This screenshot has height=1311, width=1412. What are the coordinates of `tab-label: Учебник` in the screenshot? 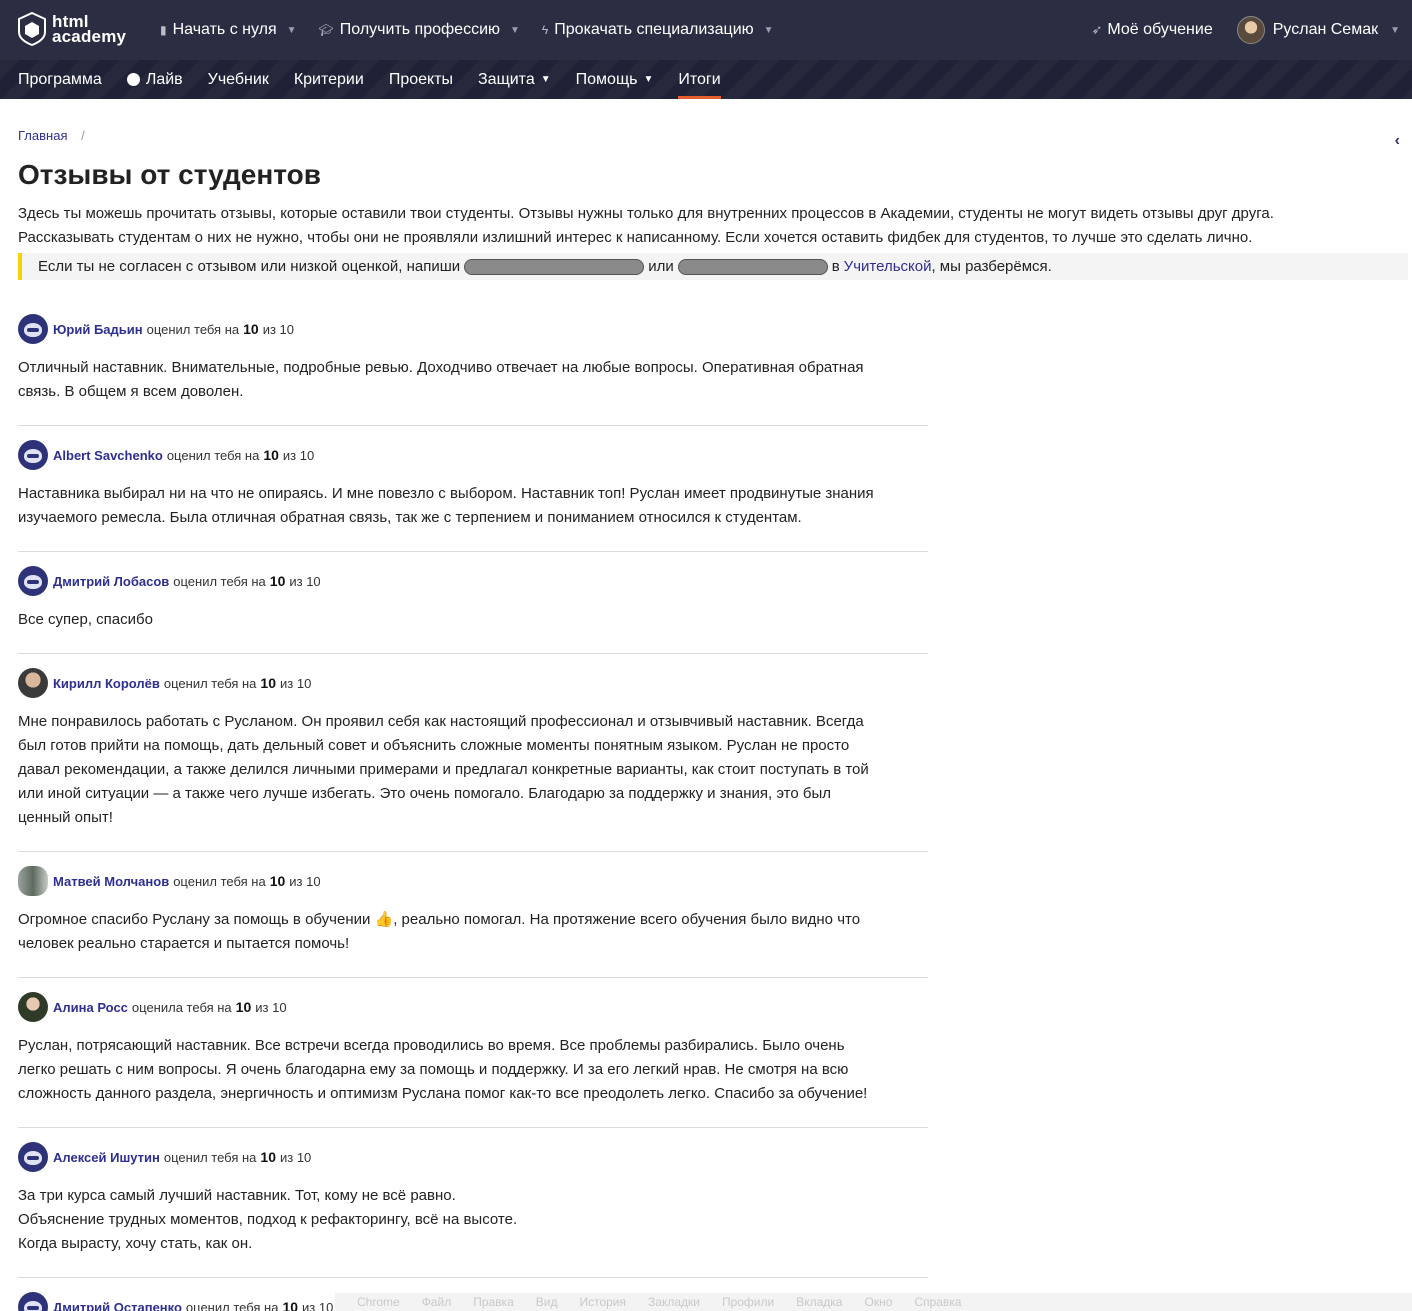 It's located at (238, 79).